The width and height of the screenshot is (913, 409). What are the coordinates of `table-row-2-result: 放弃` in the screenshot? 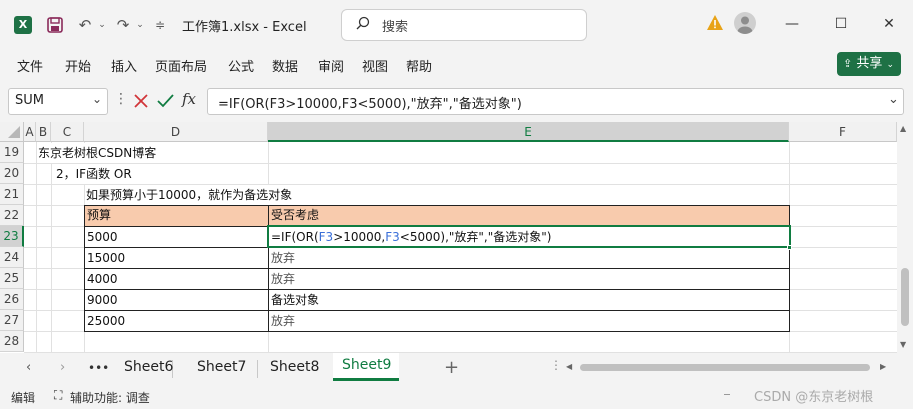 It's located at (283, 279).